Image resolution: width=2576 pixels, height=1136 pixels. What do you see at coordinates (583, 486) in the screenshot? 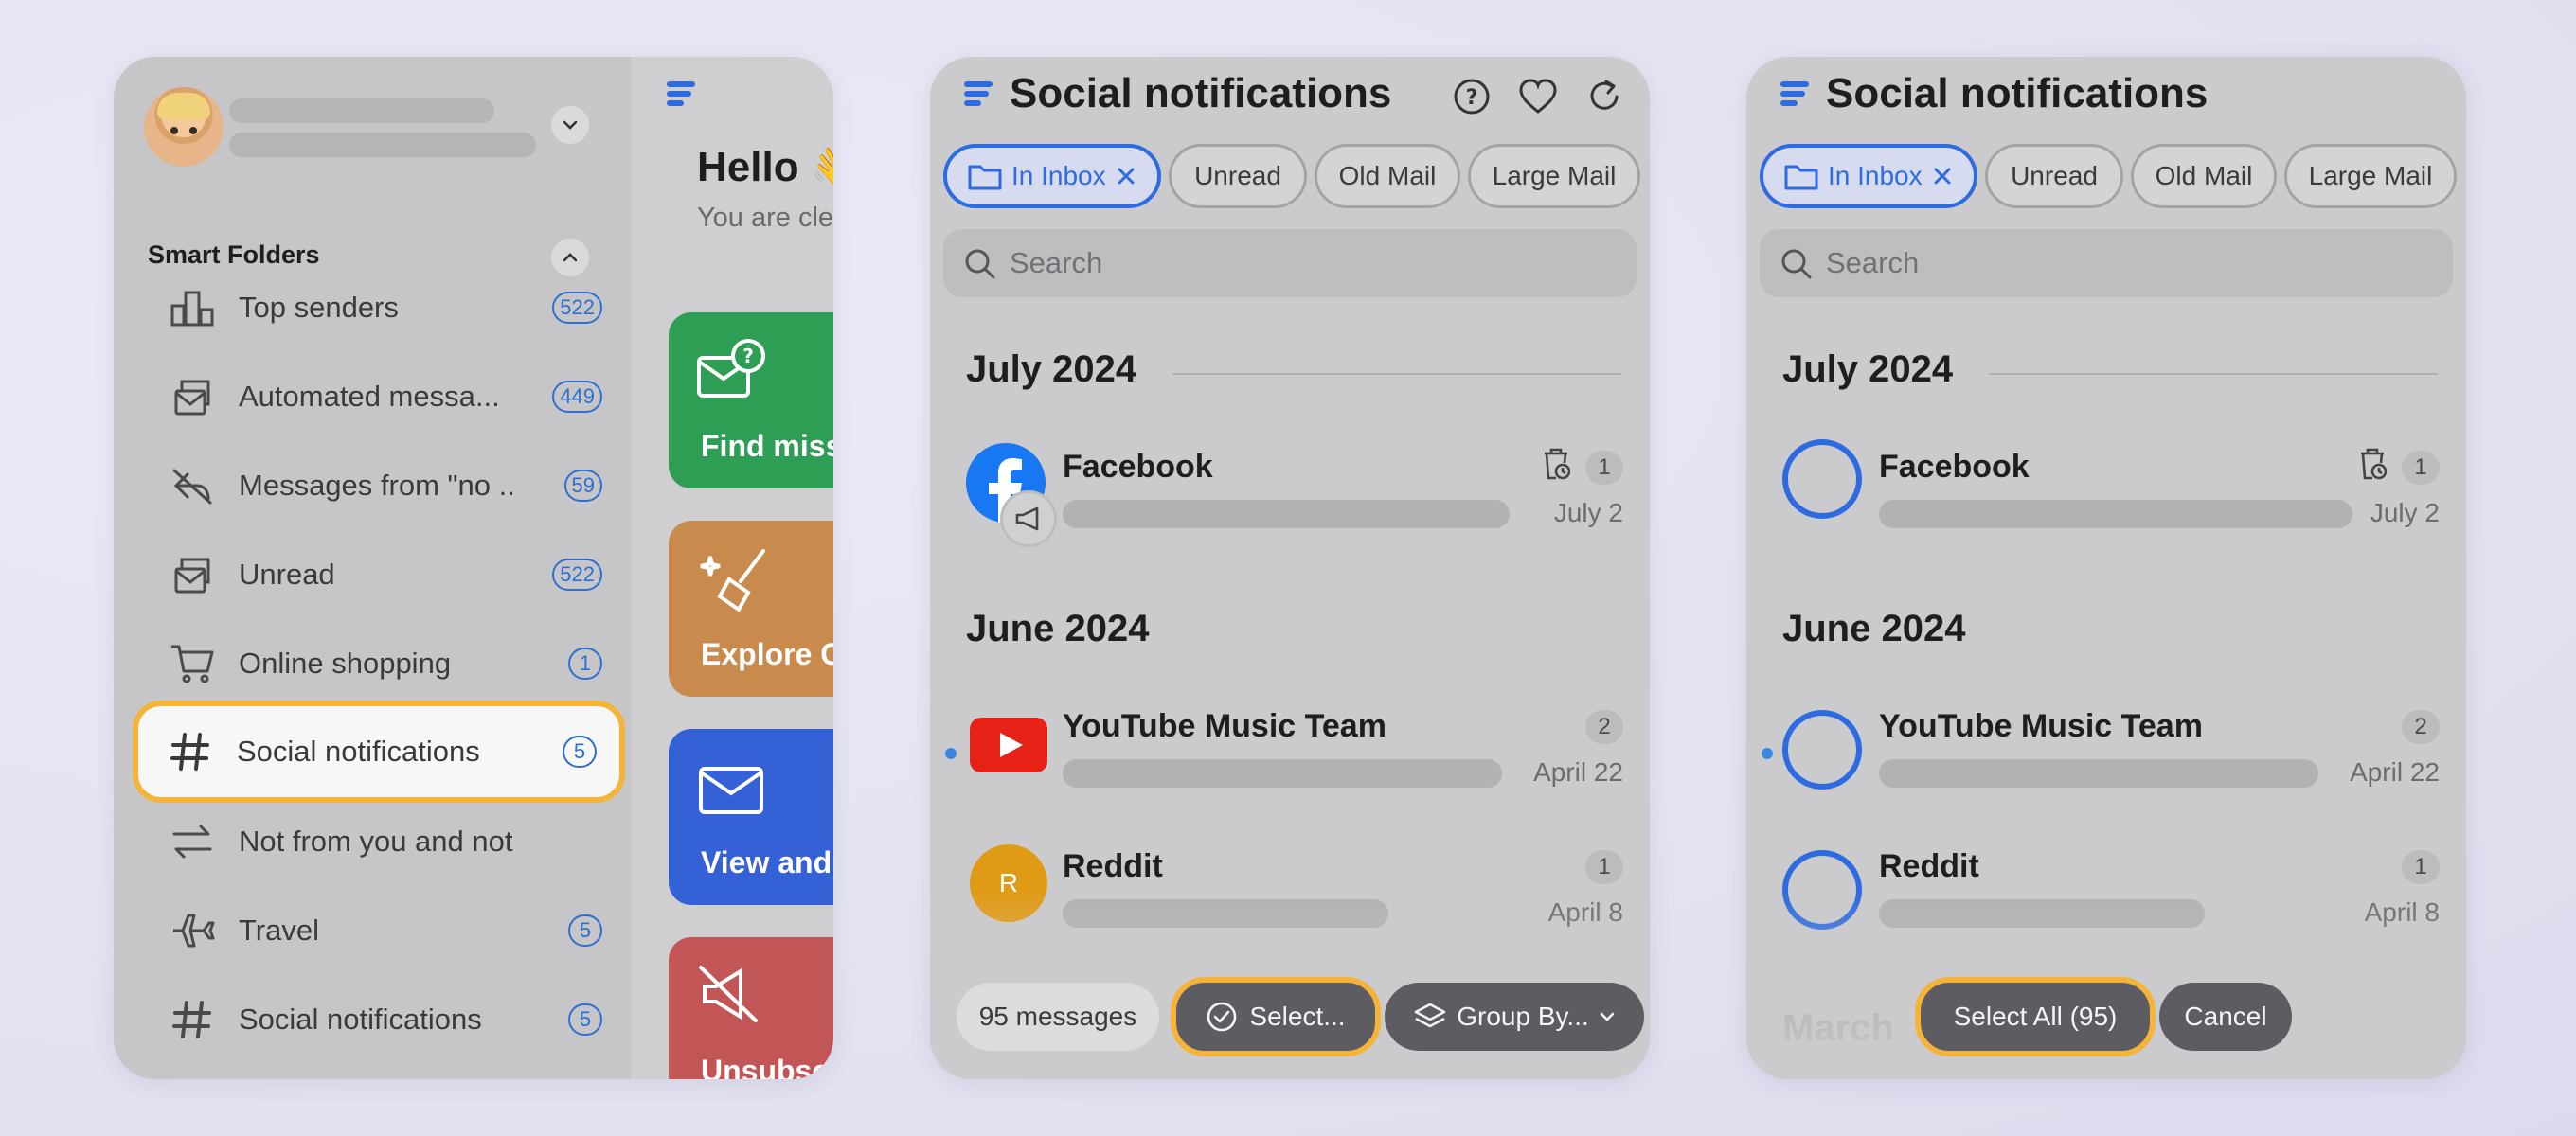
I see `count-badge: 59` at bounding box center [583, 486].